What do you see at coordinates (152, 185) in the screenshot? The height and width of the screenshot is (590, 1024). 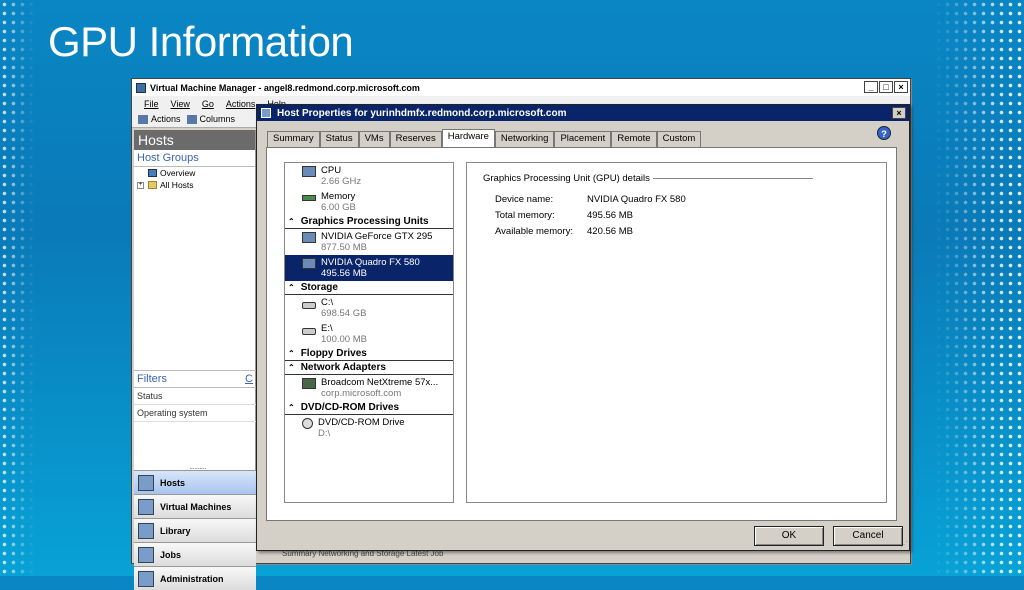 I see `folder-icon` at bounding box center [152, 185].